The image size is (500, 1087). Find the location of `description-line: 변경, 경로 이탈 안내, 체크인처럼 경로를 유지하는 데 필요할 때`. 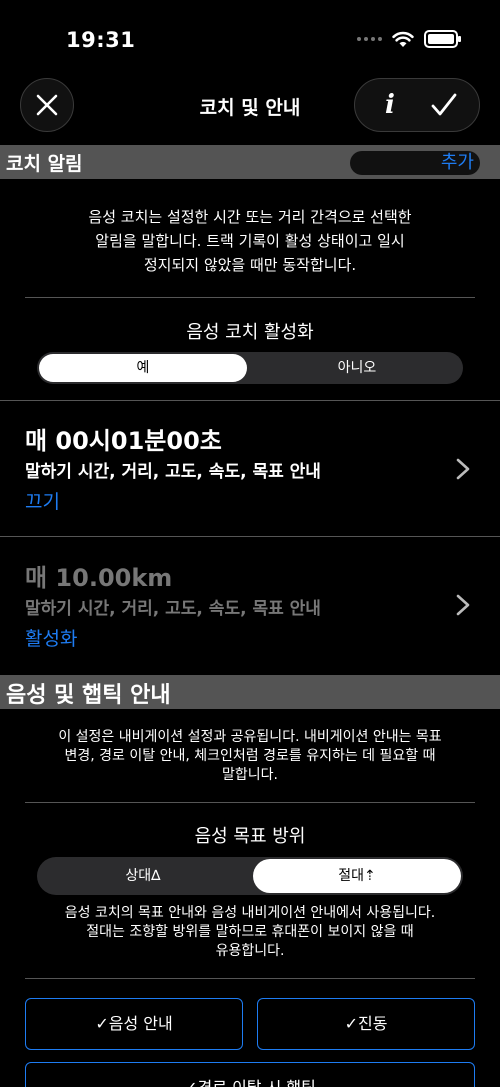

description-line: 변경, 경로 이탈 안내, 체크인처럼 경로를 유지하는 데 필요할 때 is located at coordinates (250, 756).